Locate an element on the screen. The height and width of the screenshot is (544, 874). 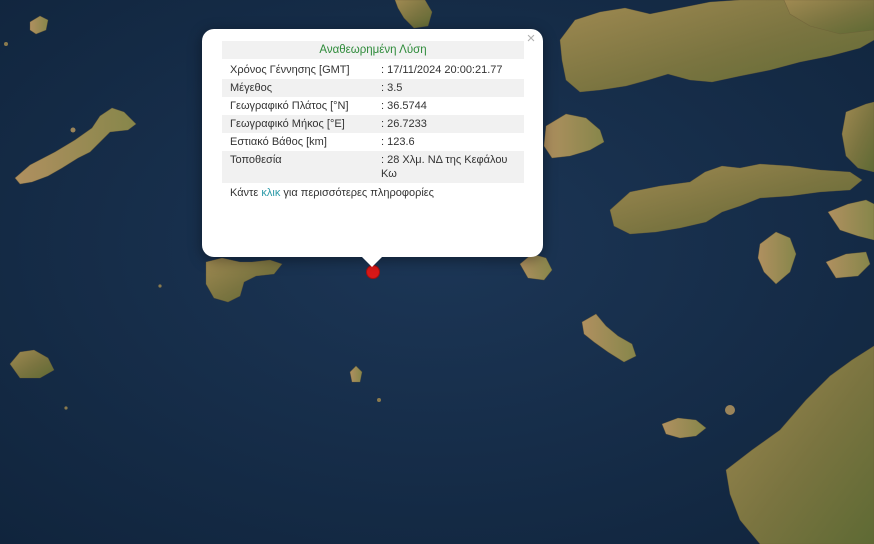
info-label: Τοποθεσία is located at coordinates (297, 167).